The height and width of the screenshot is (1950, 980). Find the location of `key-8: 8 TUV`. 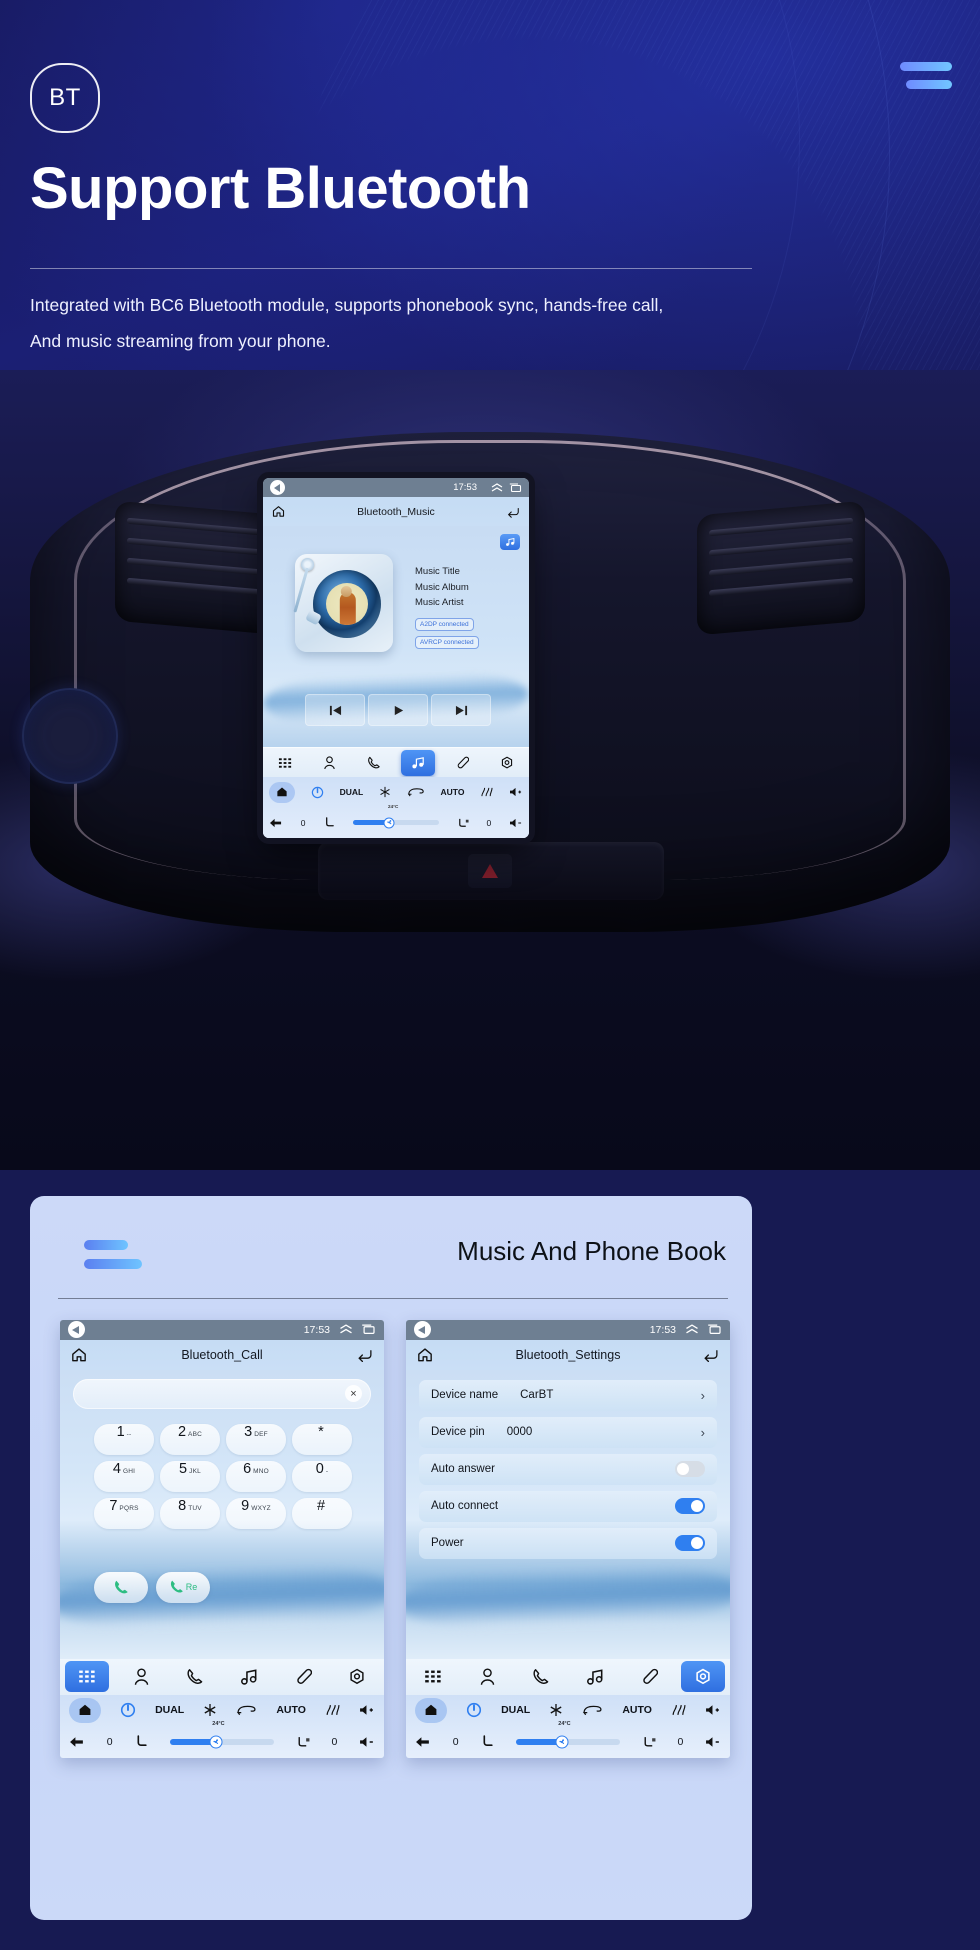

key-8: 8 TUV is located at coordinates (190, 1513).